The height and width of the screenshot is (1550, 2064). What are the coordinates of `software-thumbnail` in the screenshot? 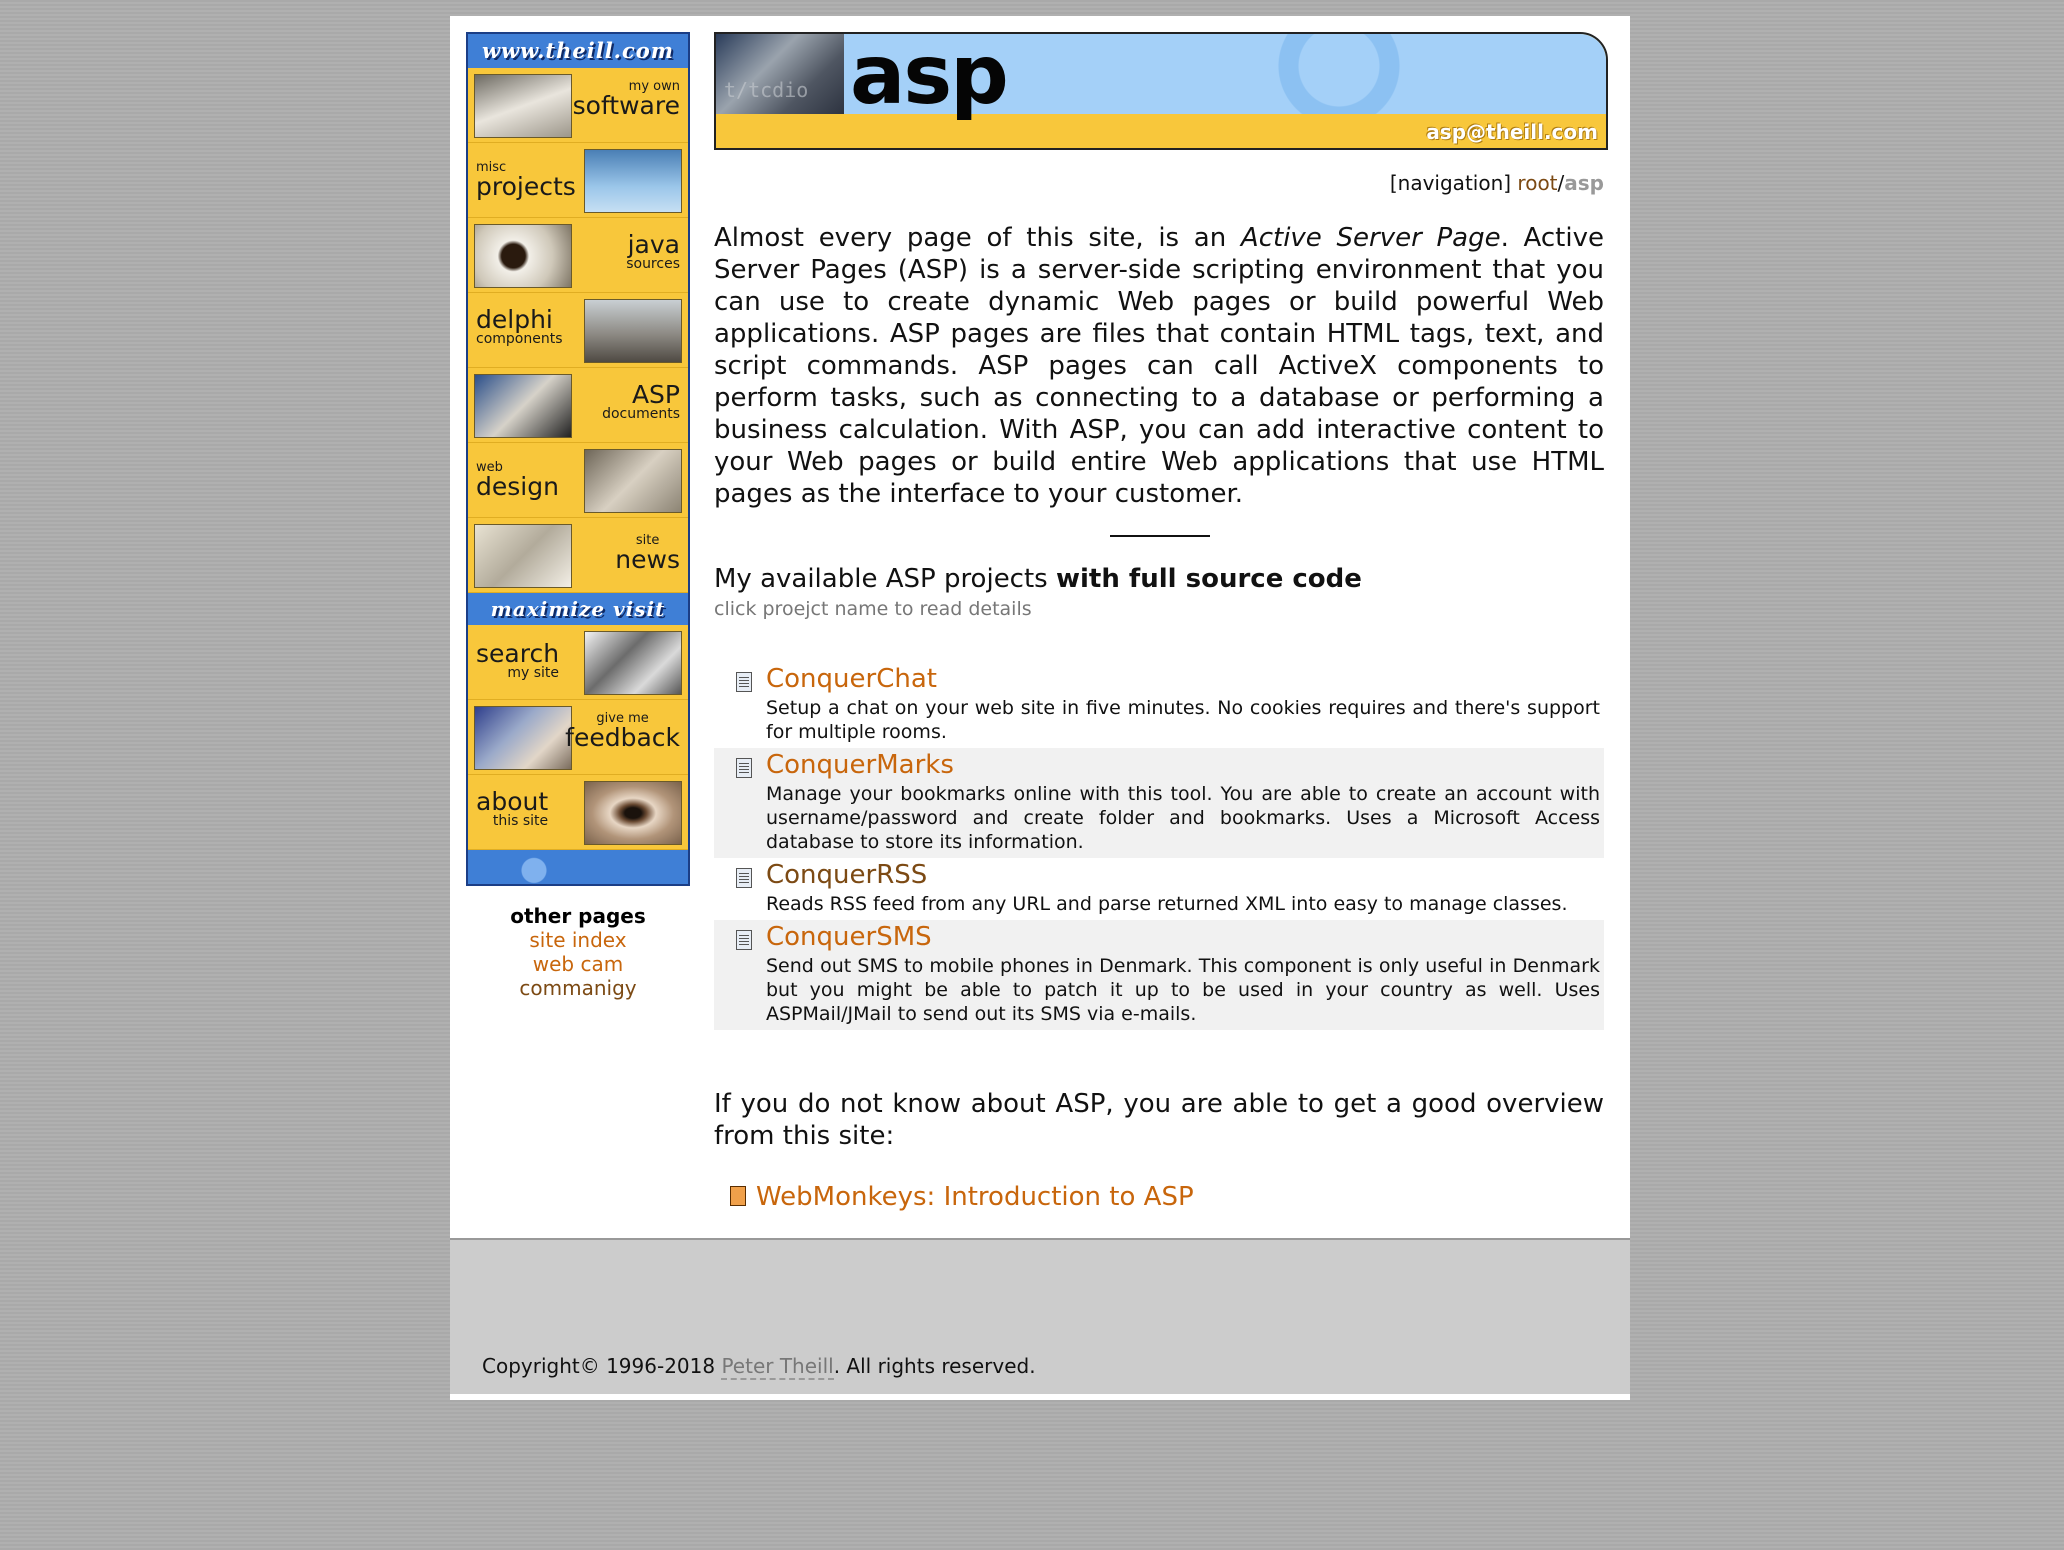 It's located at (523, 106).